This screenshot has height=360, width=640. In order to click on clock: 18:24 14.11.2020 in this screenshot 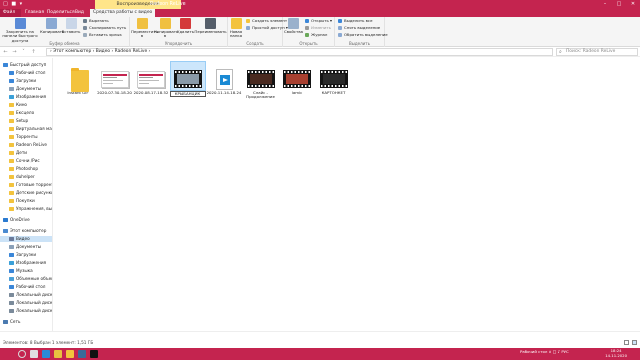, I will do `click(616, 353)`.